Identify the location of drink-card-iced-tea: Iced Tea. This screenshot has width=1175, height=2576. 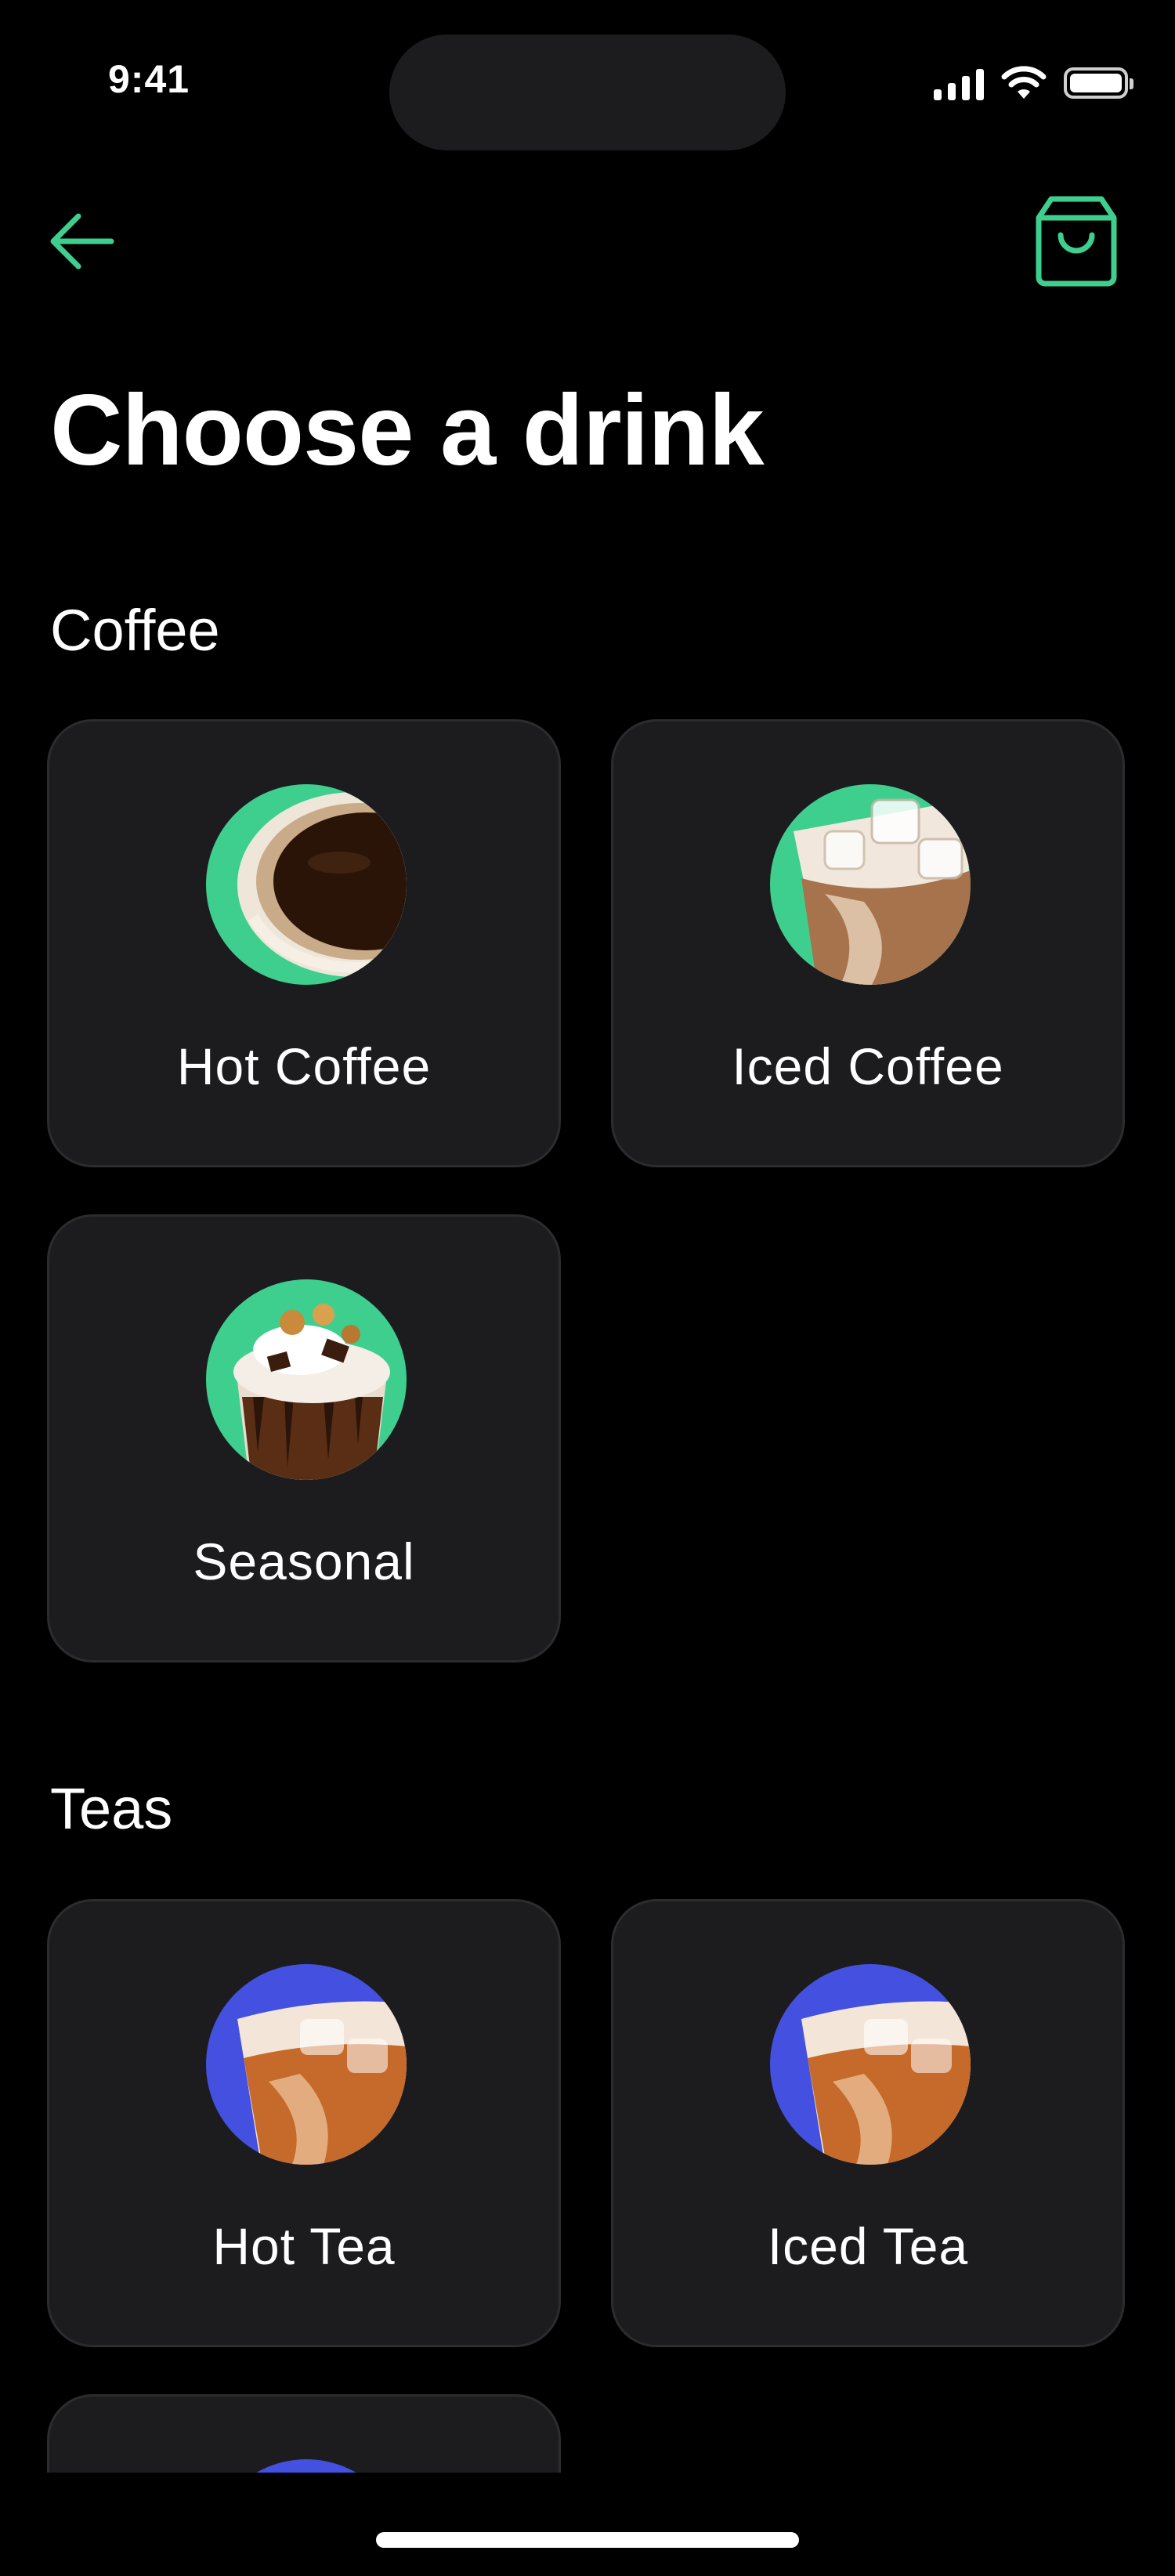
(868, 2123).